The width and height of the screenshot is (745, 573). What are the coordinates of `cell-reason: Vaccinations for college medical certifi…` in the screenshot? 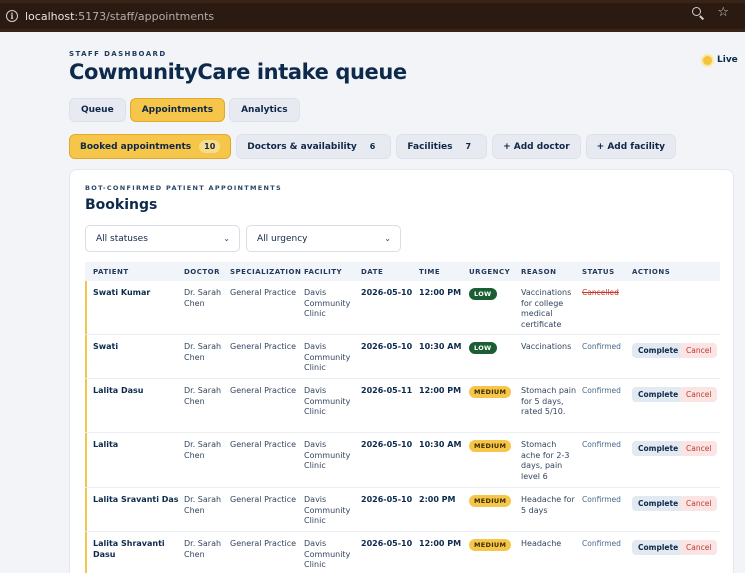 It's located at (546, 309).